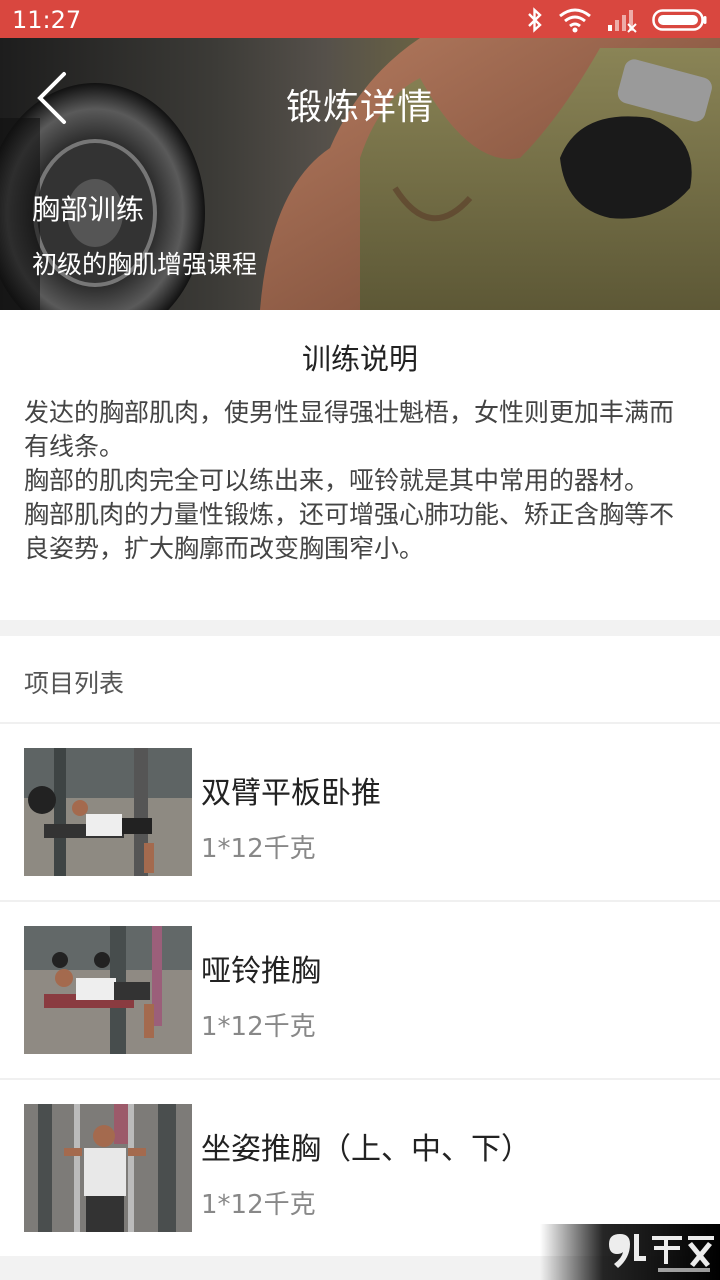  Describe the element at coordinates (366, 1149) in the screenshot. I see `exercise-name: 坐姿推胸（上、中、下）` at that location.